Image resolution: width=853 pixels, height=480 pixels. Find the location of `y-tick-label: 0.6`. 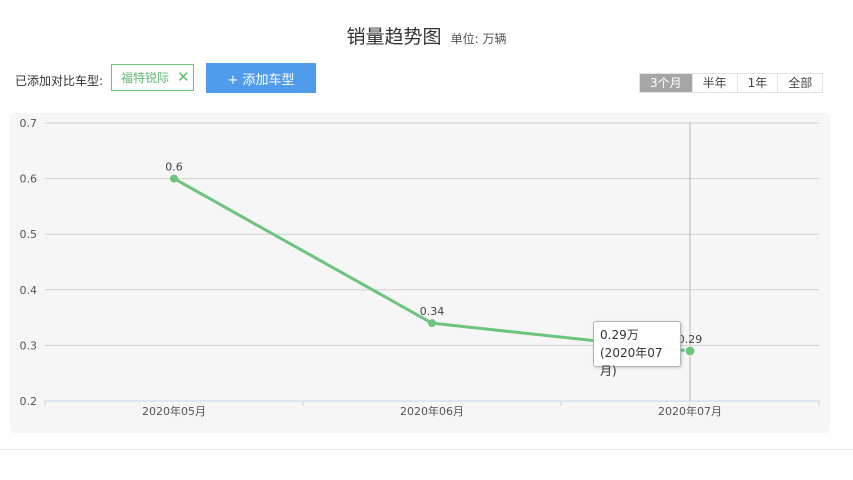

y-tick-label: 0.6 is located at coordinates (29, 179).